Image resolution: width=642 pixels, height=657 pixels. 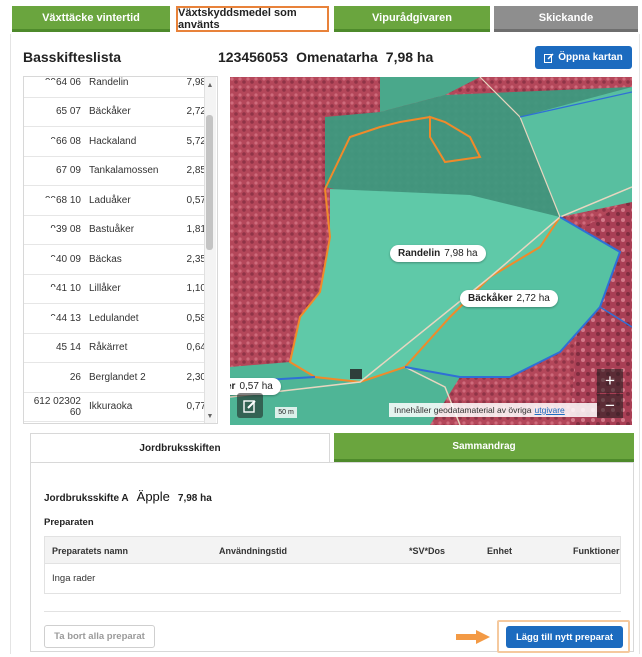 I want to click on open-map-button: Öppna kartan, so click(x=583, y=57).